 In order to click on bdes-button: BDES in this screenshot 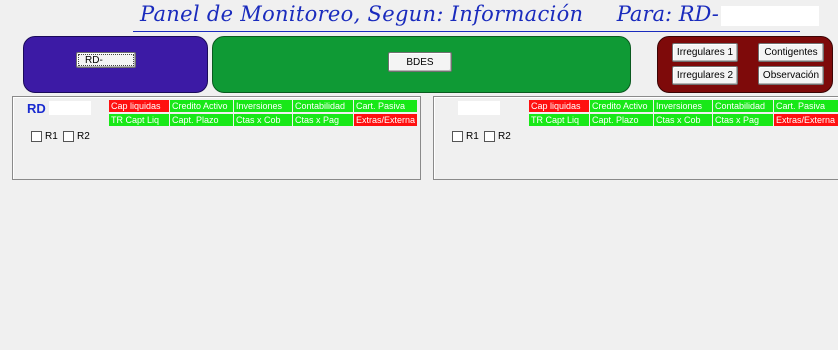, I will do `click(420, 62)`.